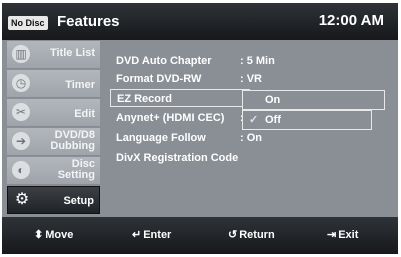  I want to click on sidebar-item-dubbing: ➔ DVD/D8 Dubbing, so click(53, 142).